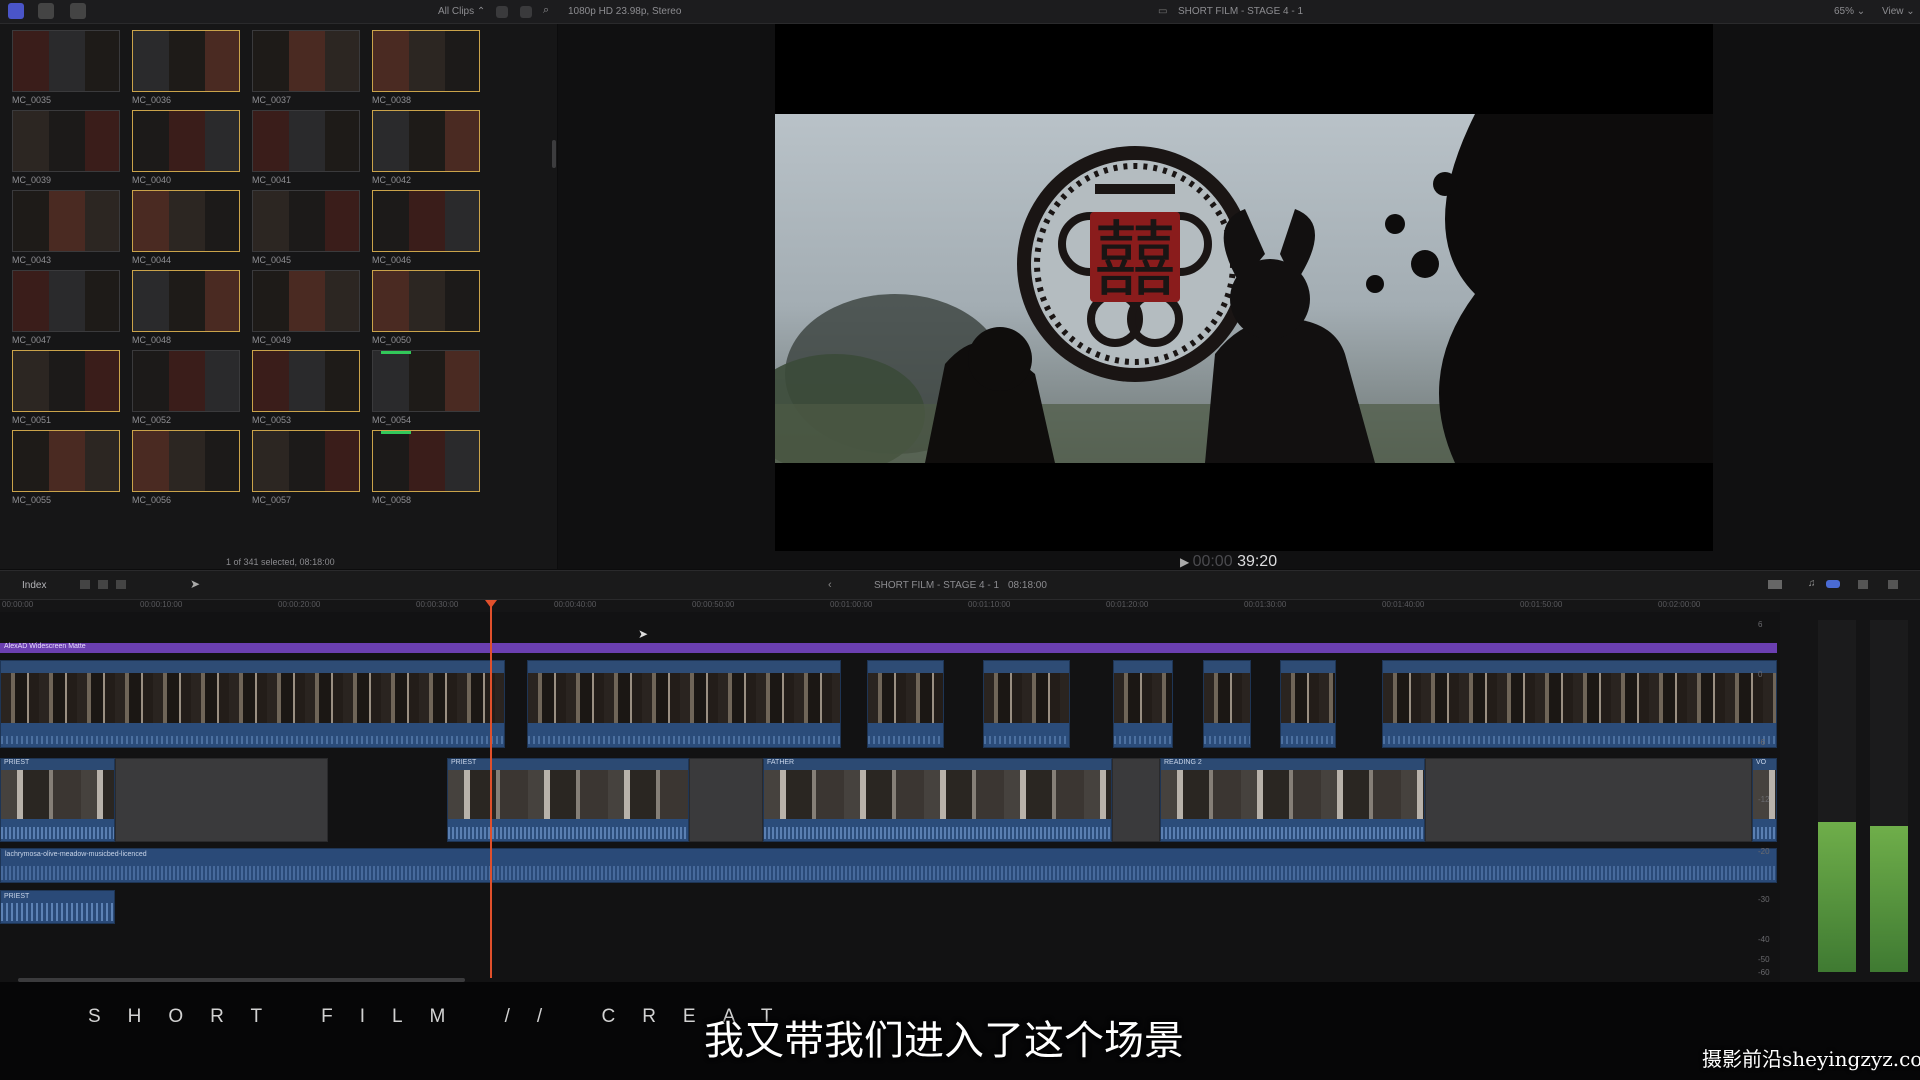 The height and width of the screenshot is (1080, 1920). Describe the element at coordinates (272, 260) in the screenshot. I see `clip-name: MC_0045` at that location.